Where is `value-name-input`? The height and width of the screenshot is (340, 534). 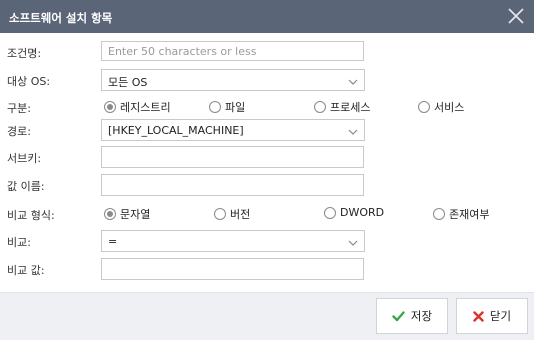 value-name-input is located at coordinates (232, 185).